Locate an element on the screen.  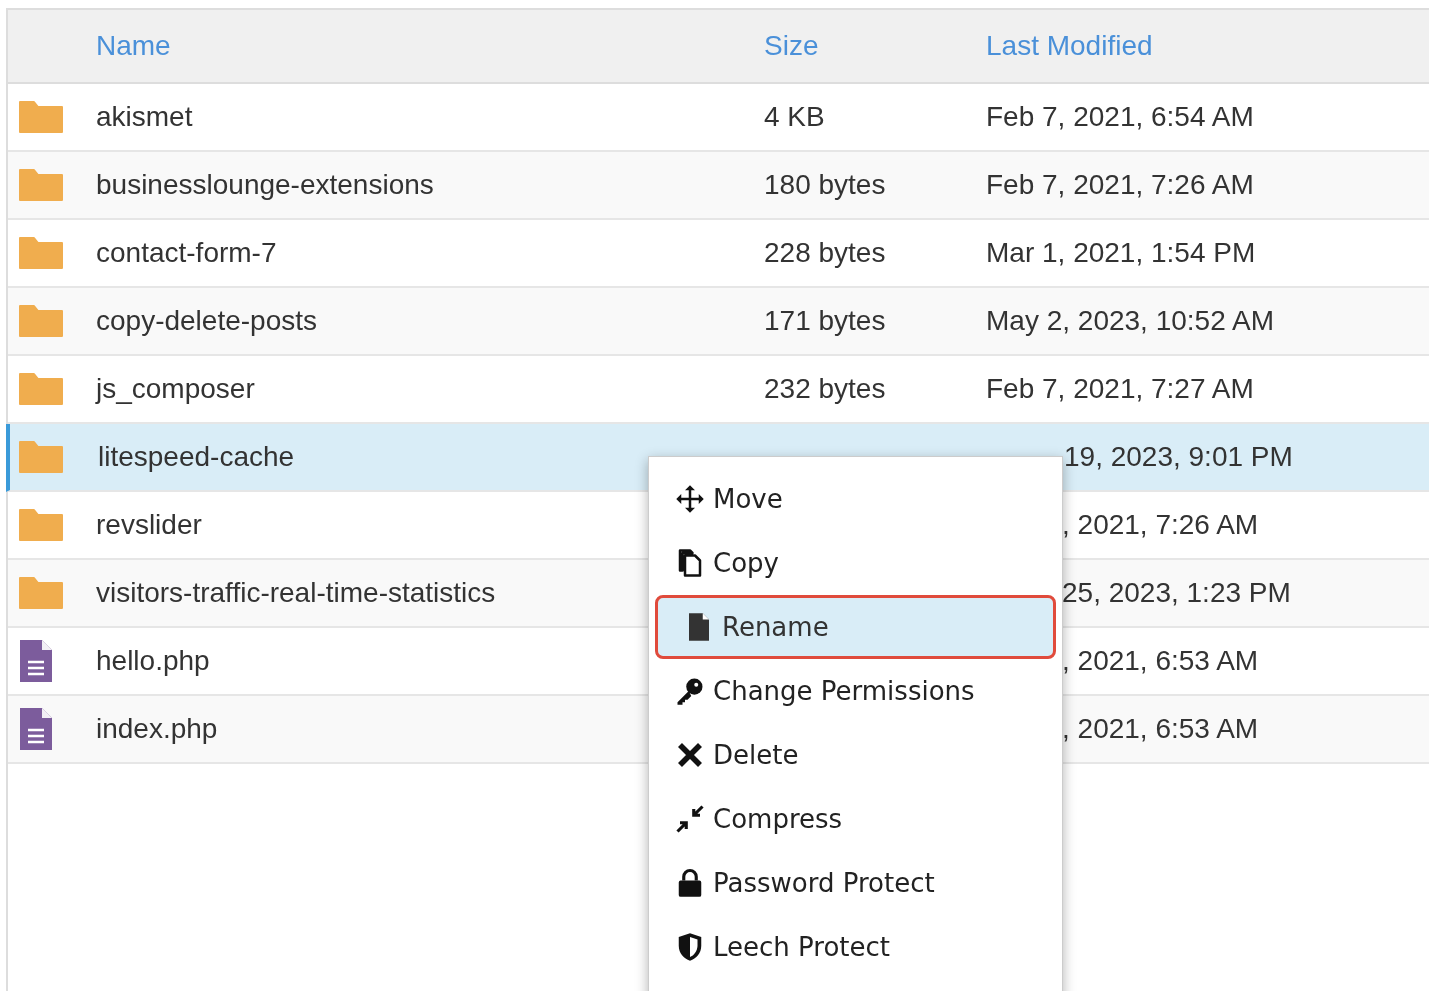
file-name: index.php is located at coordinates (157, 729).